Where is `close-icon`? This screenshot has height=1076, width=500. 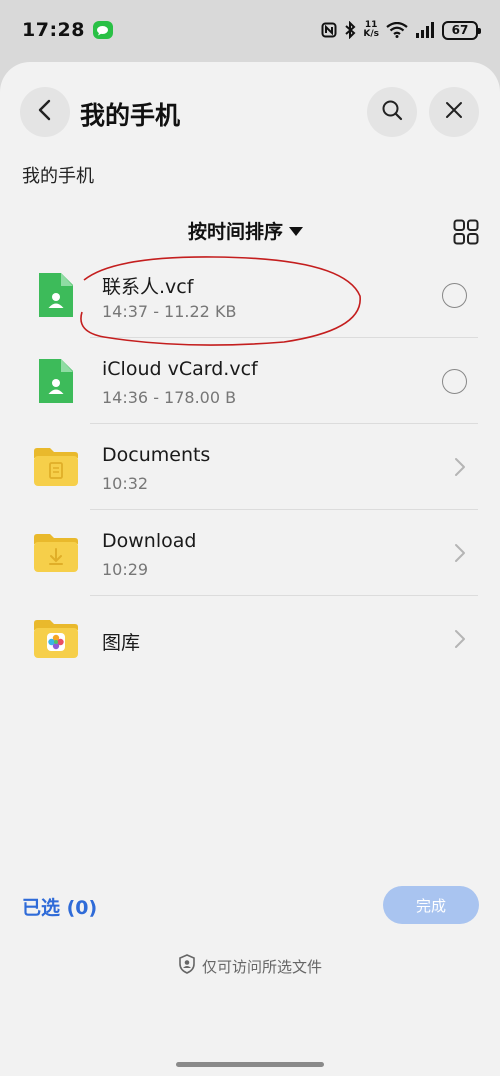
close-icon is located at coordinates (454, 112).